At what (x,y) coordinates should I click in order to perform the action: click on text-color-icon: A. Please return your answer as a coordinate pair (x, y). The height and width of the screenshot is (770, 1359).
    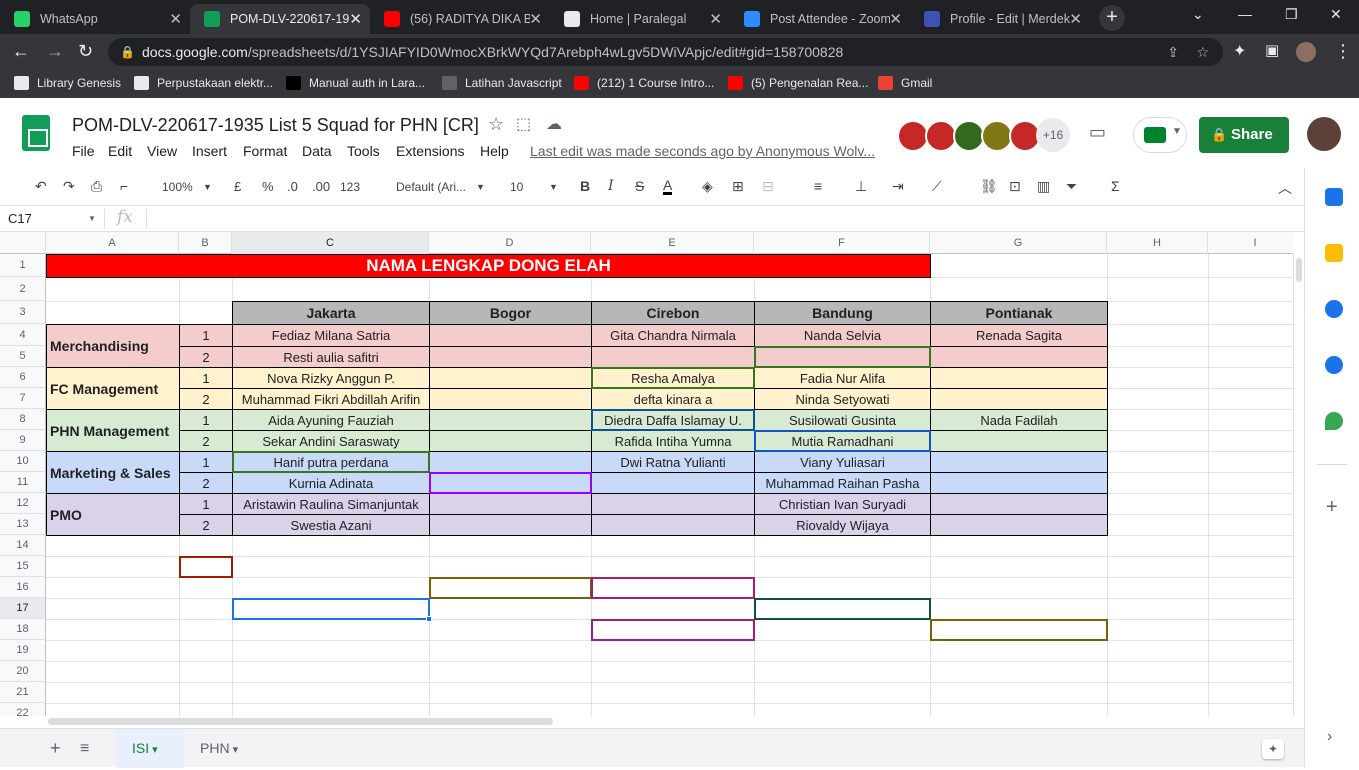
    Looking at the image, I should click on (668, 186).